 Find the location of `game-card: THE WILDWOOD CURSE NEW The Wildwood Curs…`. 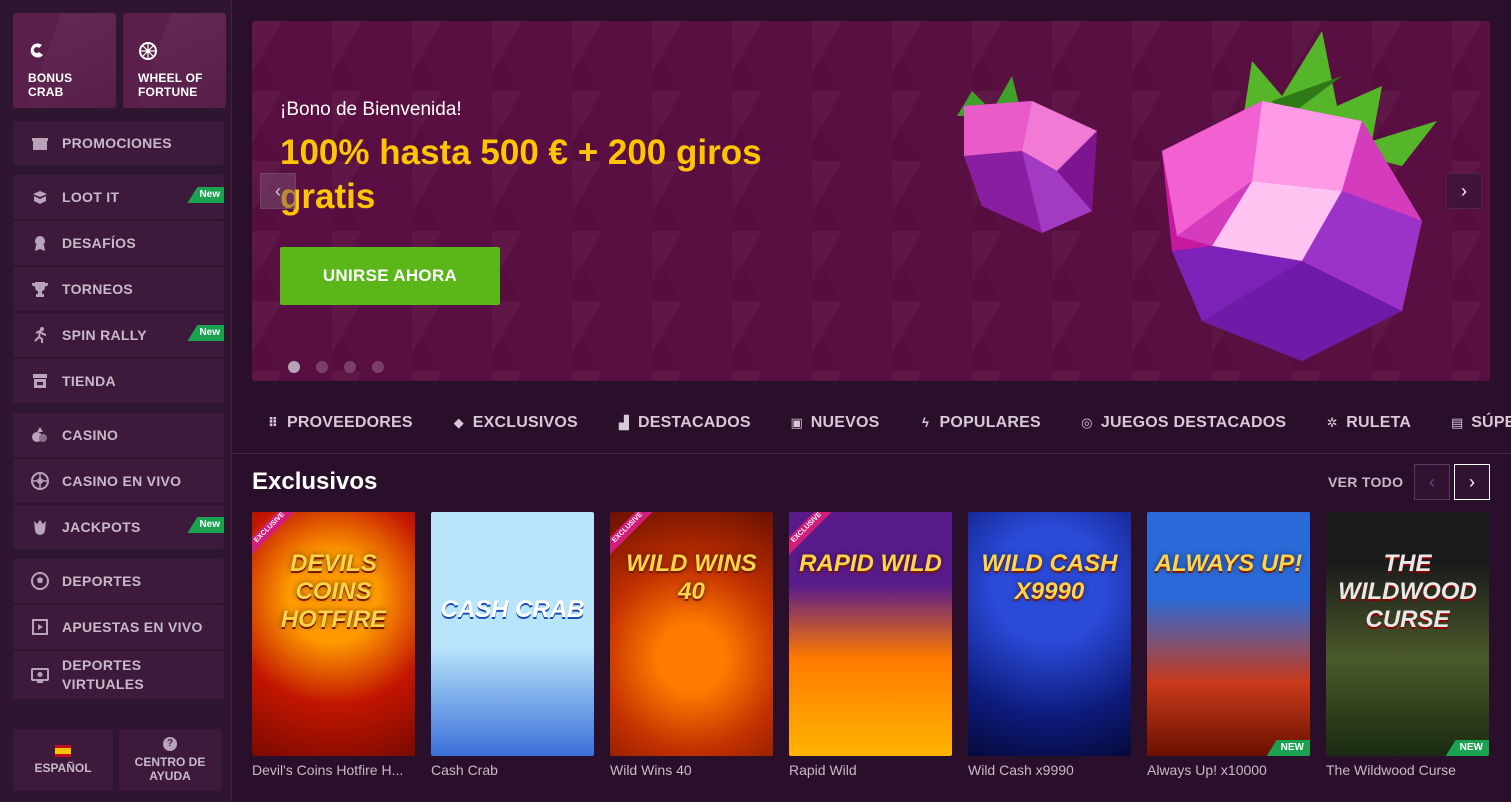

game-card: THE WILDWOOD CURSE NEW The Wildwood Curs… is located at coordinates (1407, 645).